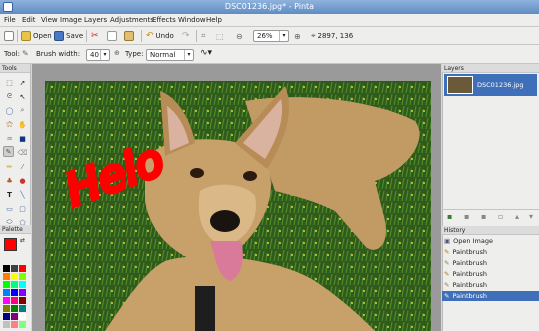 The height and width of the screenshot is (331, 539). What do you see at coordinates (22, 96) in the screenshot?
I see `move-selection-icon: ↖` at bounding box center [22, 96].